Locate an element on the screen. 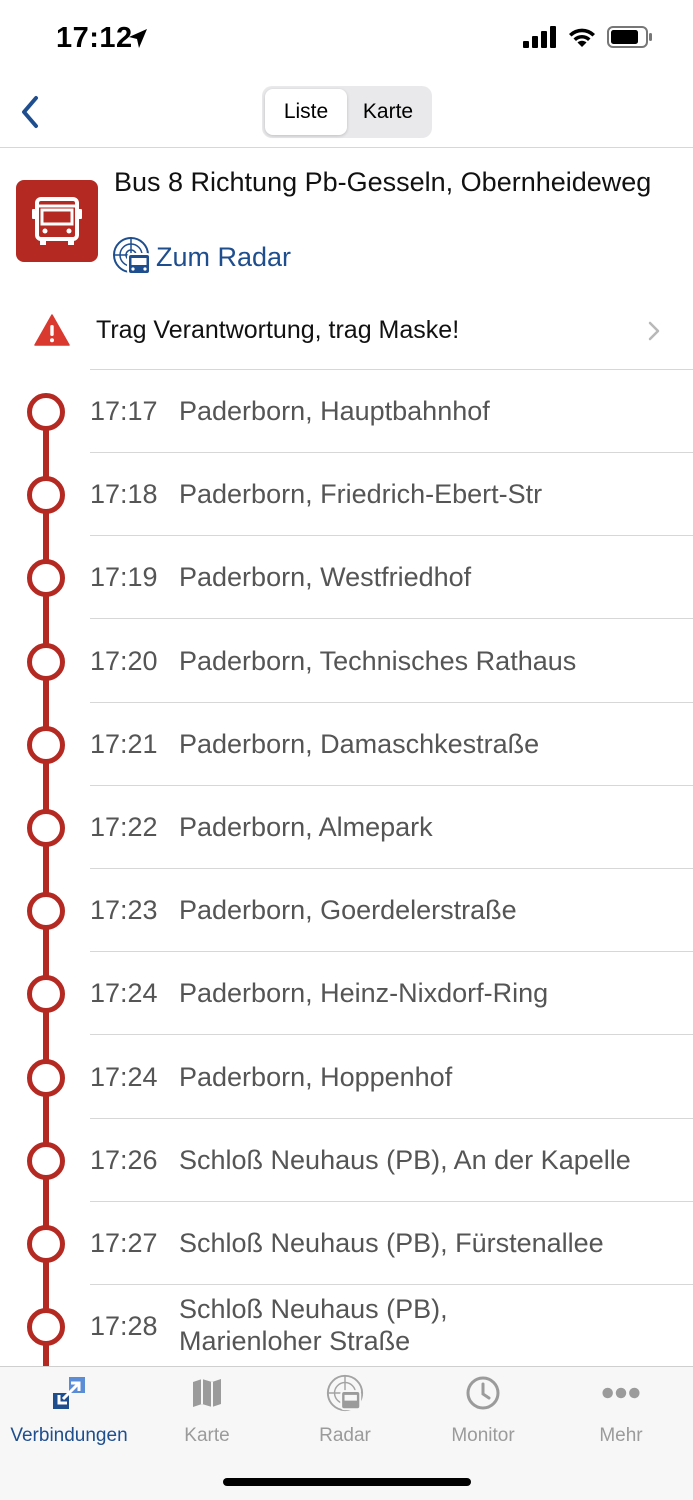  wifi-icon is located at coordinates (582, 37).